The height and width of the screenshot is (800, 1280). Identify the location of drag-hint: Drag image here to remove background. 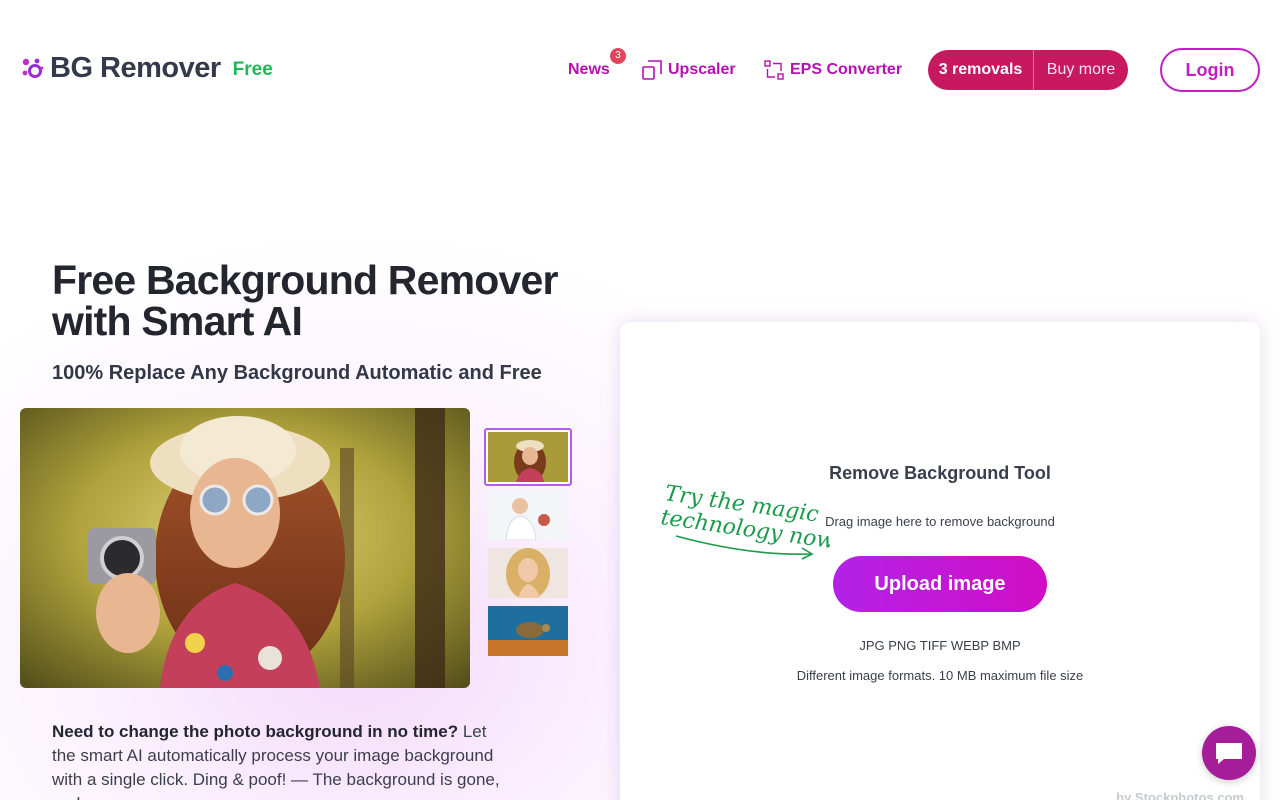
(940, 521).